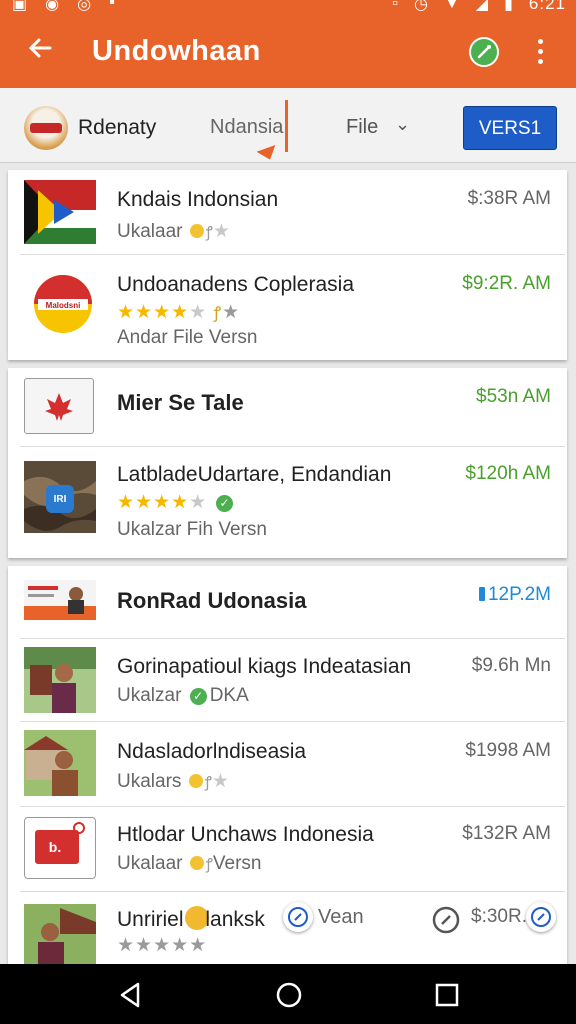 The image size is (576, 1024). I want to click on item-title: Kndais Indonsian, so click(198, 199).